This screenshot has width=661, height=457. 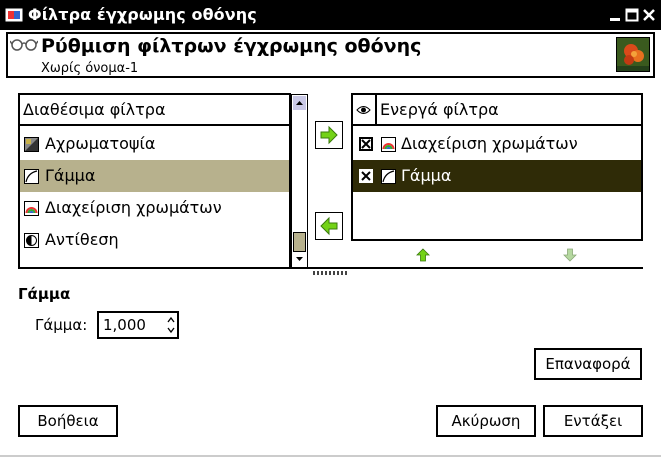 What do you see at coordinates (31, 144) in the screenshot?
I see `color-deficient-icon` at bounding box center [31, 144].